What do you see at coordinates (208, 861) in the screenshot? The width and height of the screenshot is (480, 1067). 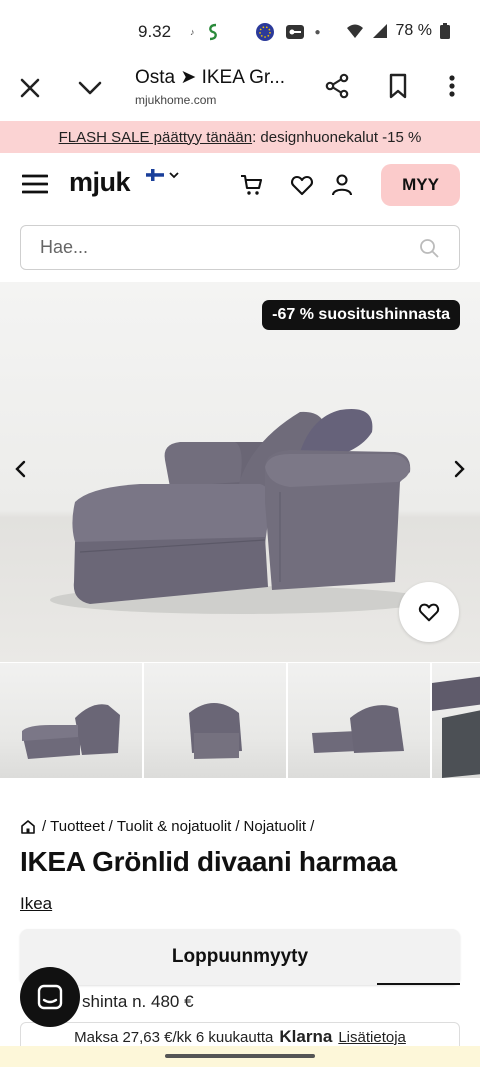 I see `product-title: IKEA Grönlid divaani harmaa` at bounding box center [208, 861].